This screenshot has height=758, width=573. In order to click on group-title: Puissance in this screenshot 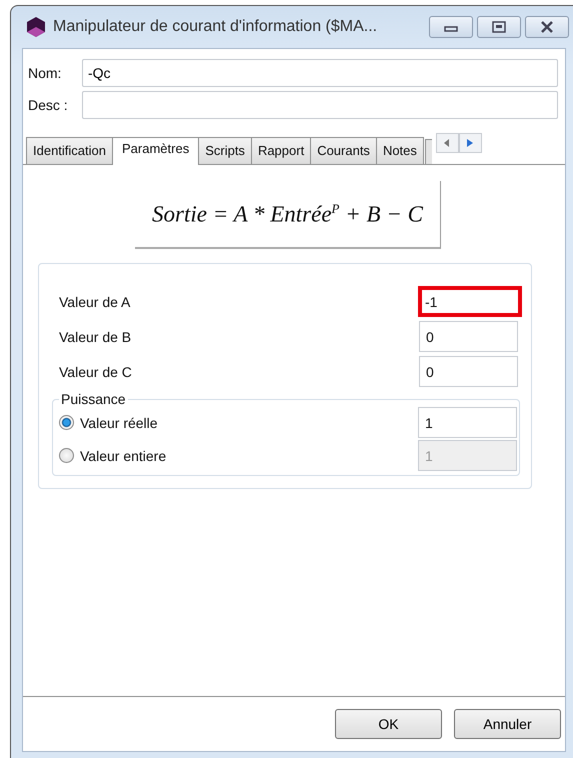, I will do `click(93, 399)`.